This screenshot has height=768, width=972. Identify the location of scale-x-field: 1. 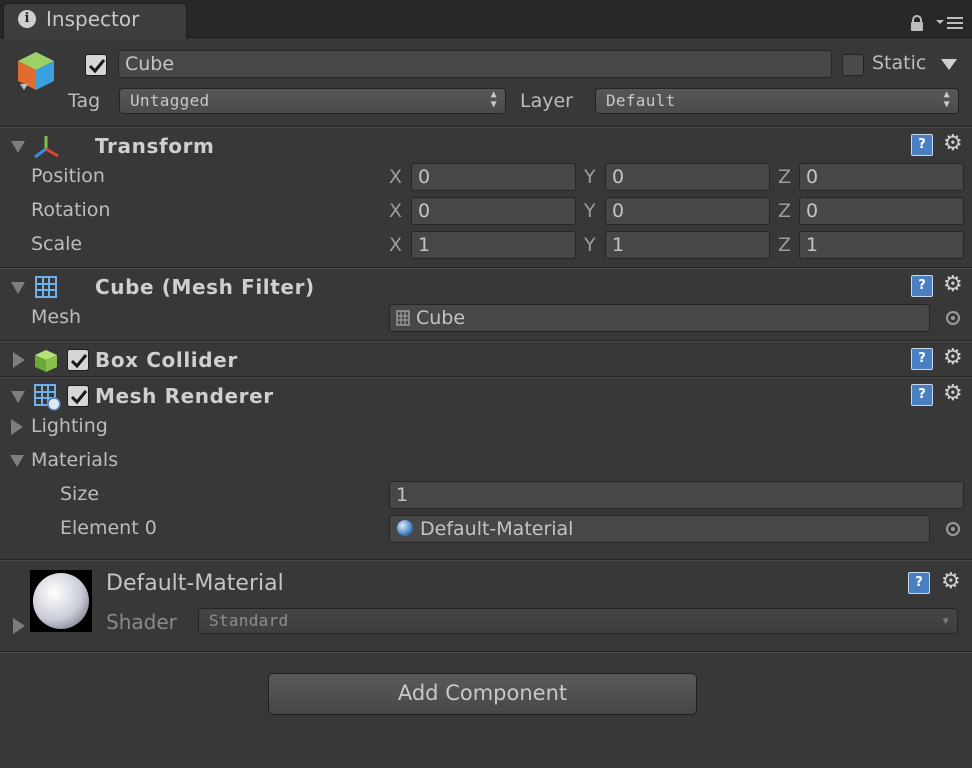
(493, 245).